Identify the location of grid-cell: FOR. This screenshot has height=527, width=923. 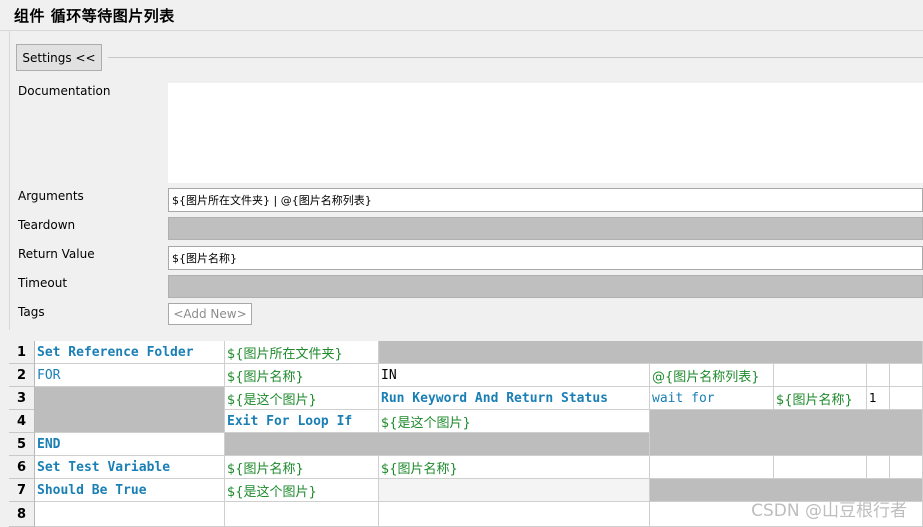
(130, 375).